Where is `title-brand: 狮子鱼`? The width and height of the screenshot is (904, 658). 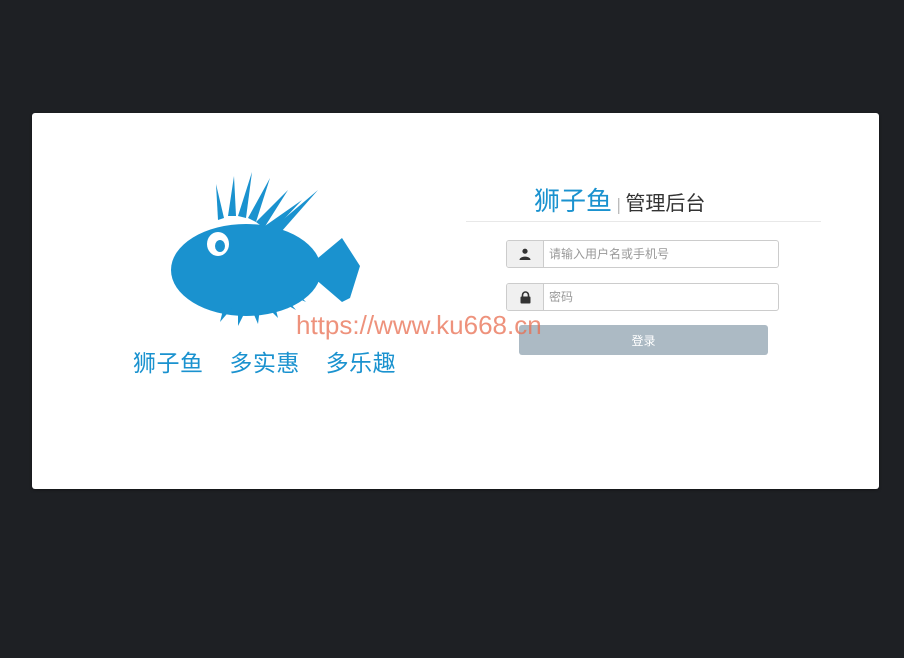
title-brand: 狮子鱼 is located at coordinates (573, 202).